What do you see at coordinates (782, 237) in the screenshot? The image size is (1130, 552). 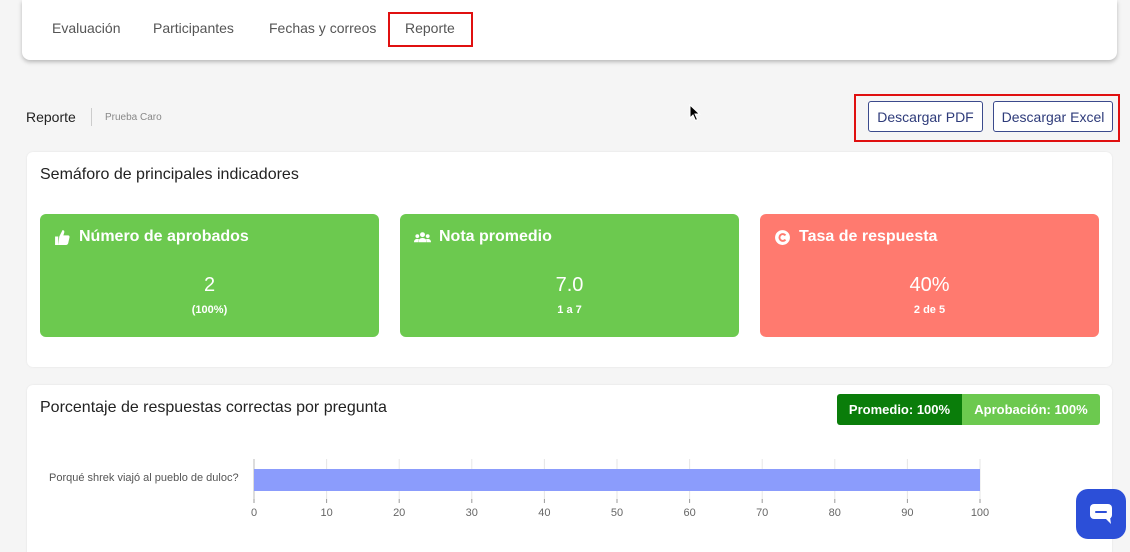 I see `copyright-icon` at bounding box center [782, 237].